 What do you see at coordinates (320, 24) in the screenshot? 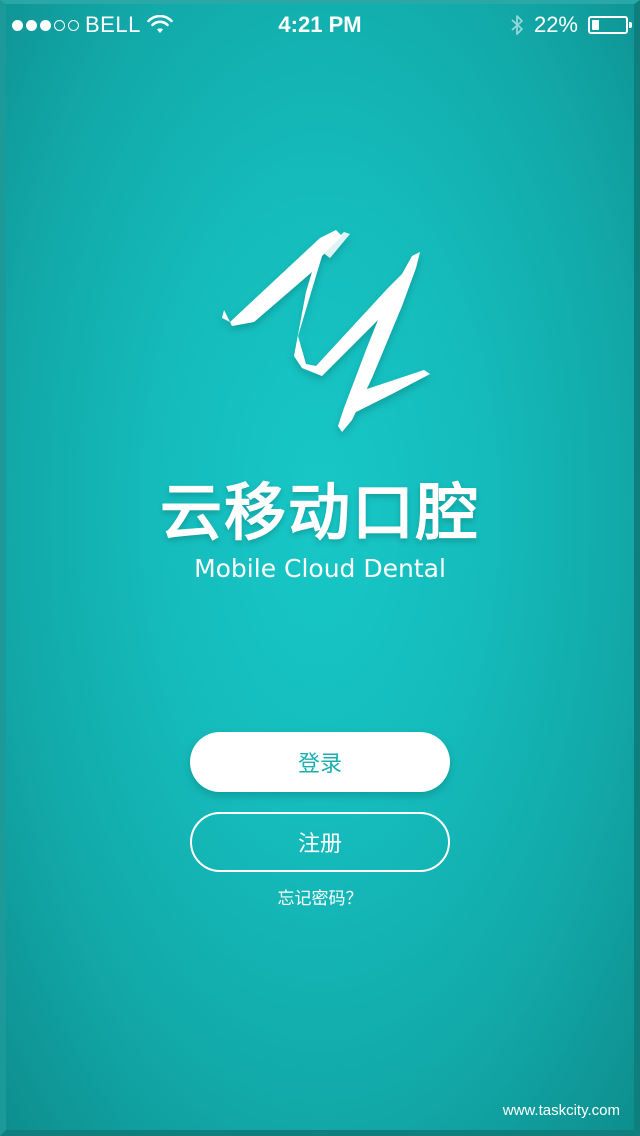
I see `status-bar: BELL 4:21 PM 22%` at bounding box center [320, 24].